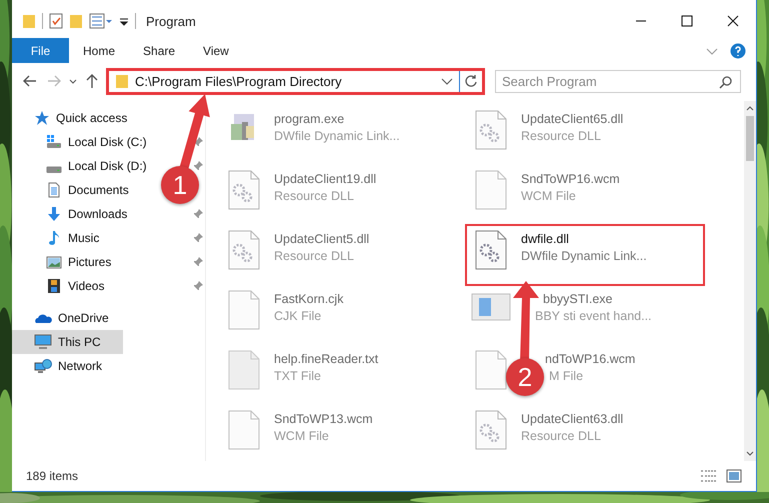 The image size is (769, 503). What do you see at coordinates (43, 366) in the screenshot?
I see `network-icon` at bounding box center [43, 366].